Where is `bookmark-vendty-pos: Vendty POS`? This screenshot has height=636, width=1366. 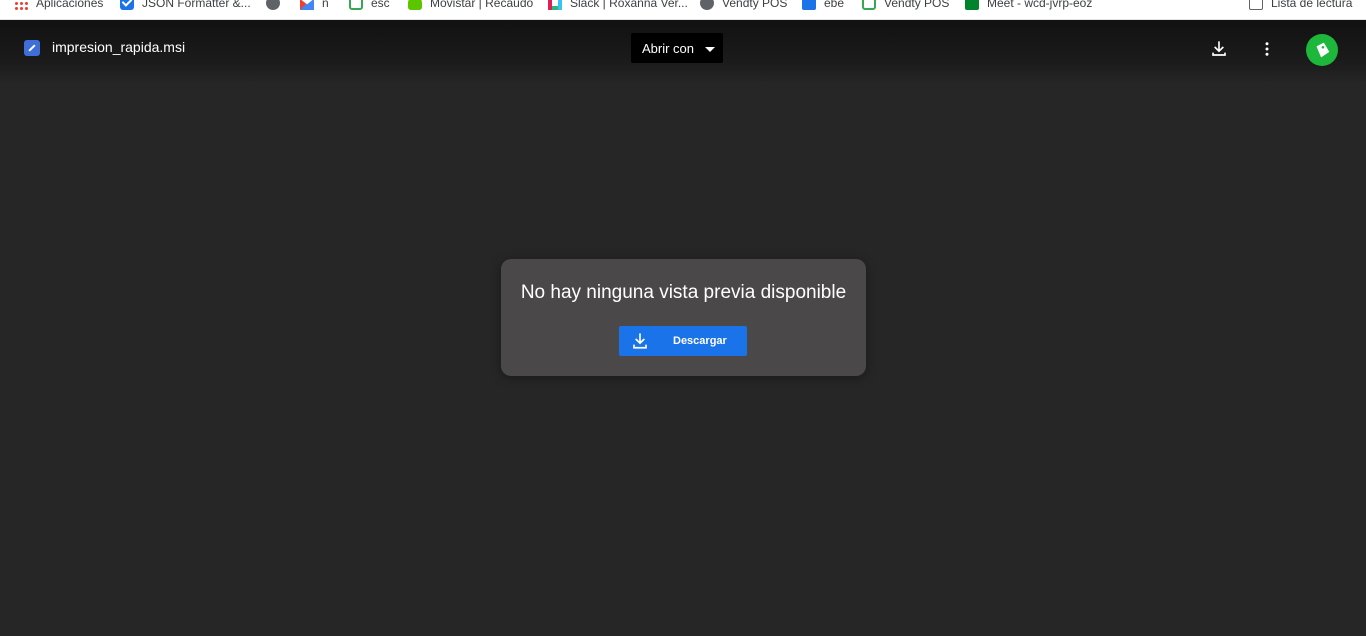
bookmark-vendty-pos: Vendty POS is located at coordinates (743, 6).